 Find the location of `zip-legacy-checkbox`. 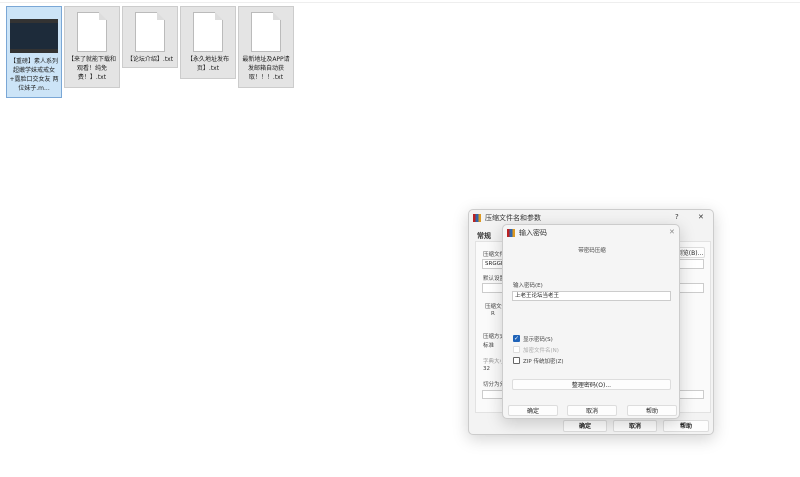

zip-legacy-checkbox is located at coordinates (516, 360).